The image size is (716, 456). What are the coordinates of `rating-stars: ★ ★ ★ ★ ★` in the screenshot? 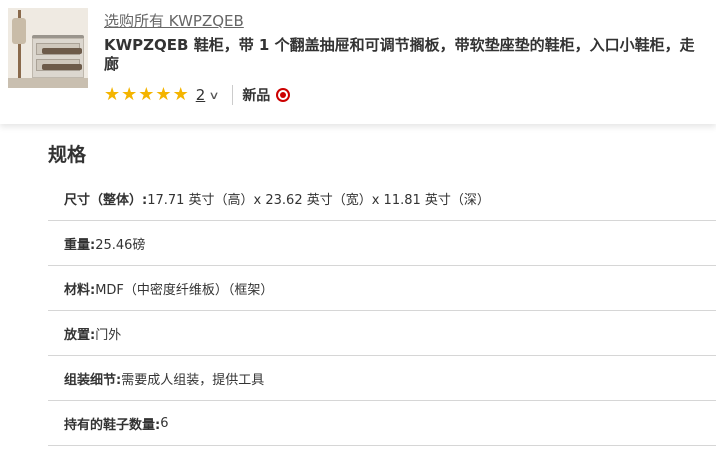 It's located at (147, 95).